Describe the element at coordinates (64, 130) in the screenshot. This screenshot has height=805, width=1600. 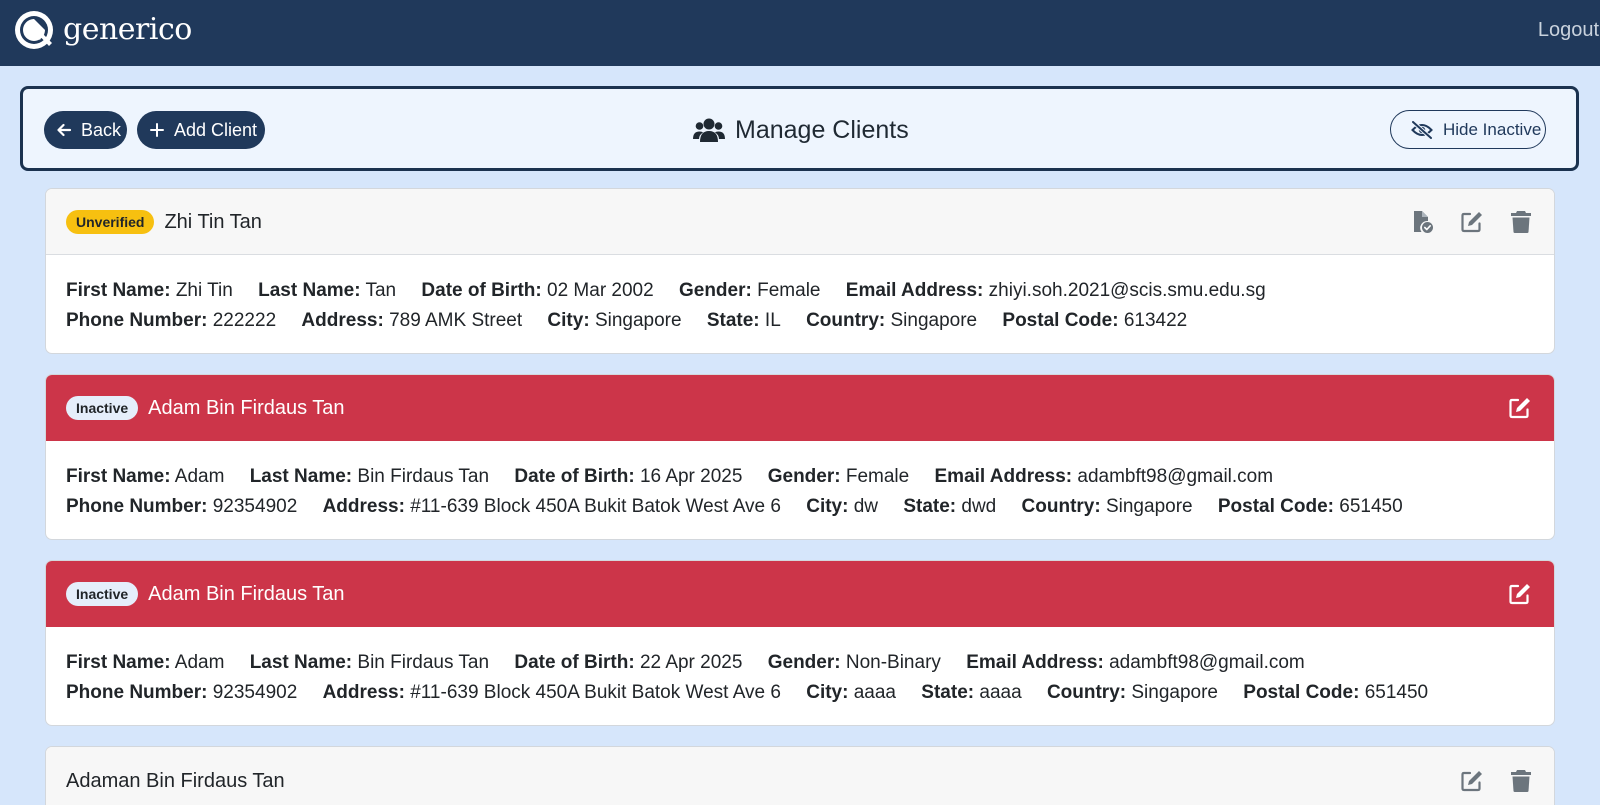
I see `arrow-left-icon` at that location.